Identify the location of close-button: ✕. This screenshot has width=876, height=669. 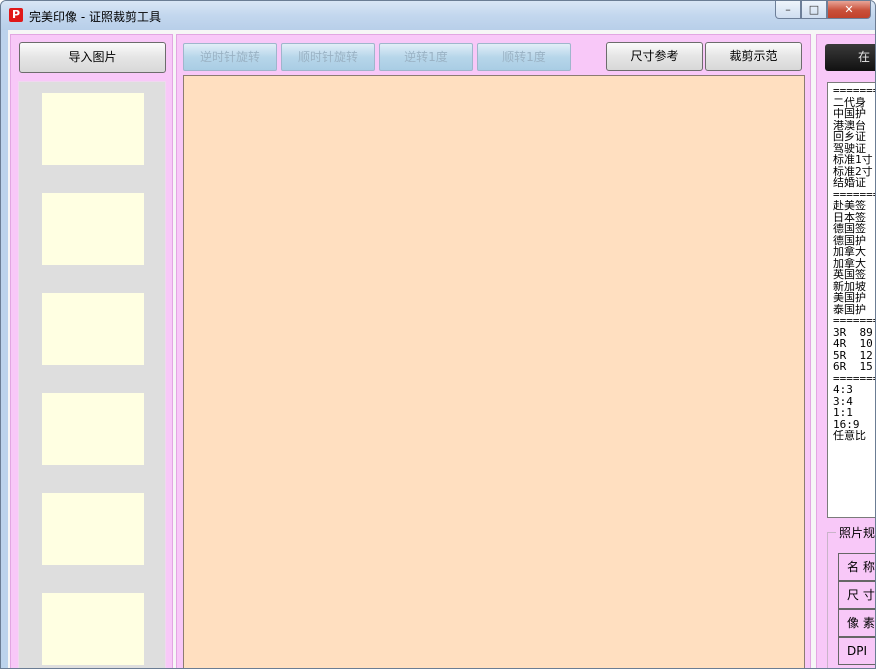
(849, 10).